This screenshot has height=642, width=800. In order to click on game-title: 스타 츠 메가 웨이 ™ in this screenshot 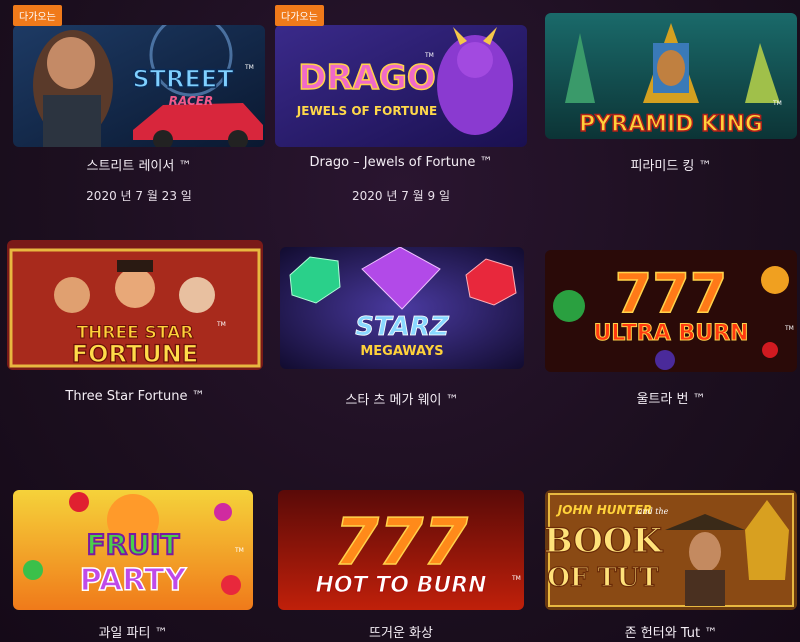, I will do `click(402, 398)`.